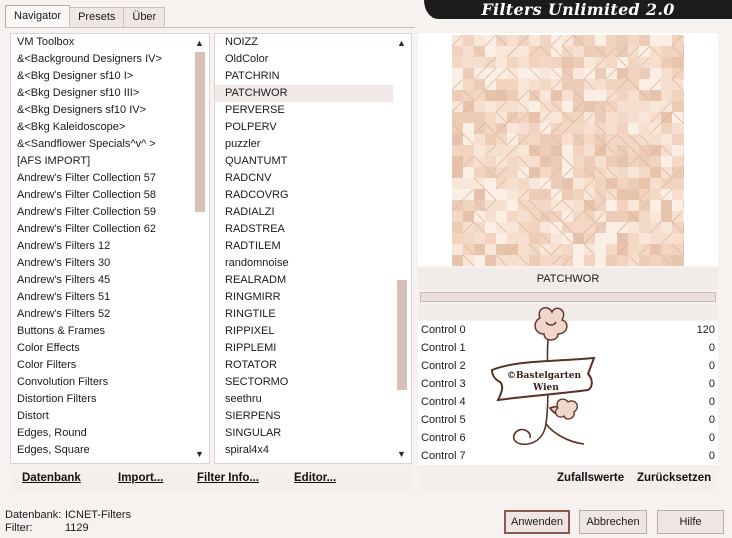 The width and height of the screenshot is (732, 538). I want to click on control-row: Control 4 0, so click(568, 402).